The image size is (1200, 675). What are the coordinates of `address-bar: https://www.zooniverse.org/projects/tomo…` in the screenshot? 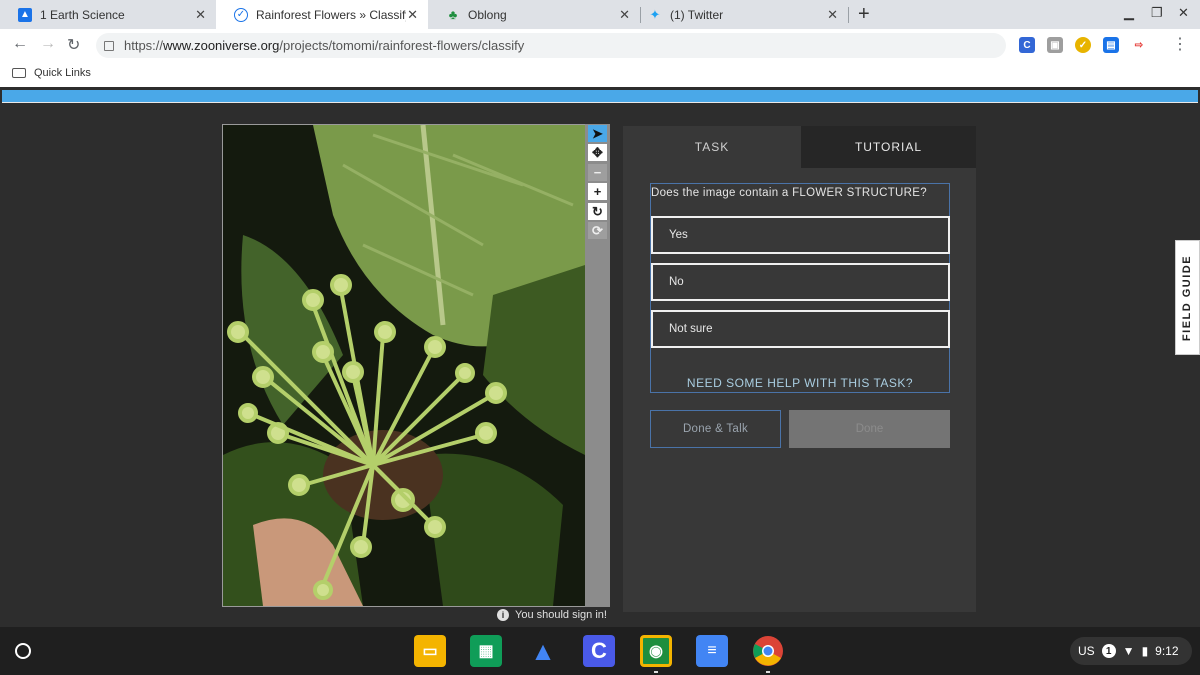 It's located at (551, 45).